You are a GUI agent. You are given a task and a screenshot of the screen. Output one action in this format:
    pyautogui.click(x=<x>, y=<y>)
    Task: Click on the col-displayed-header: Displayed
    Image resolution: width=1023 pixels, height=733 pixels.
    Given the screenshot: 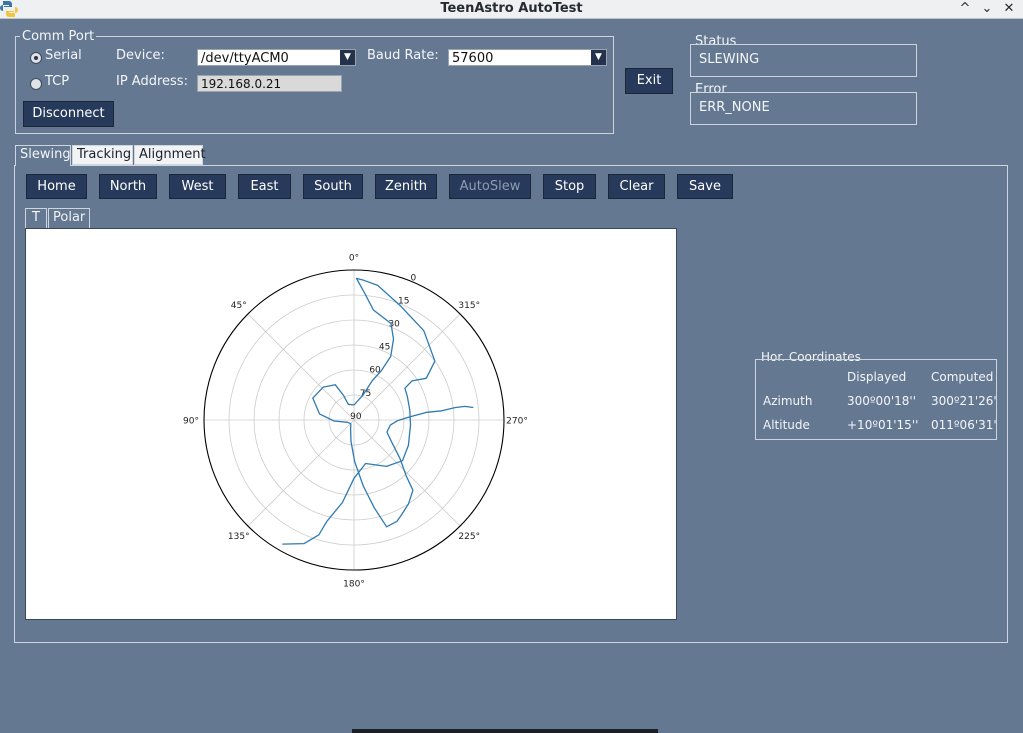 What is the action you would take?
    pyautogui.click(x=877, y=377)
    